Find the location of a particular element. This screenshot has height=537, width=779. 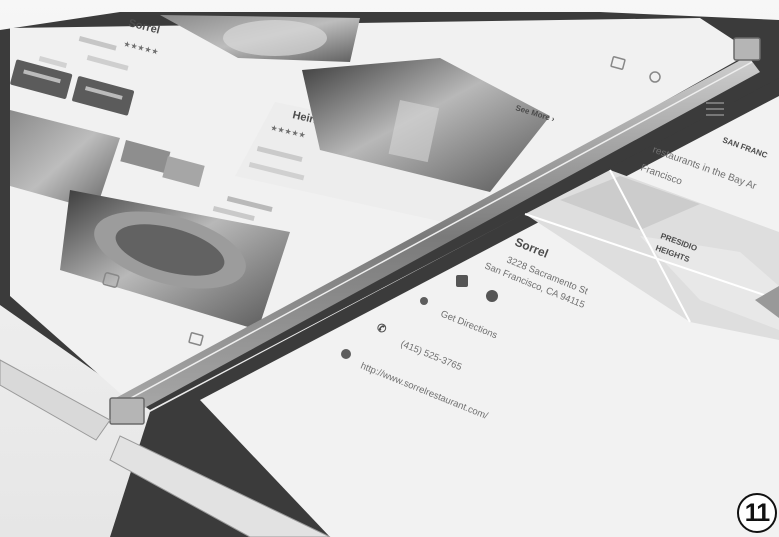

hinge-cap-top is located at coordinates (747, 49).